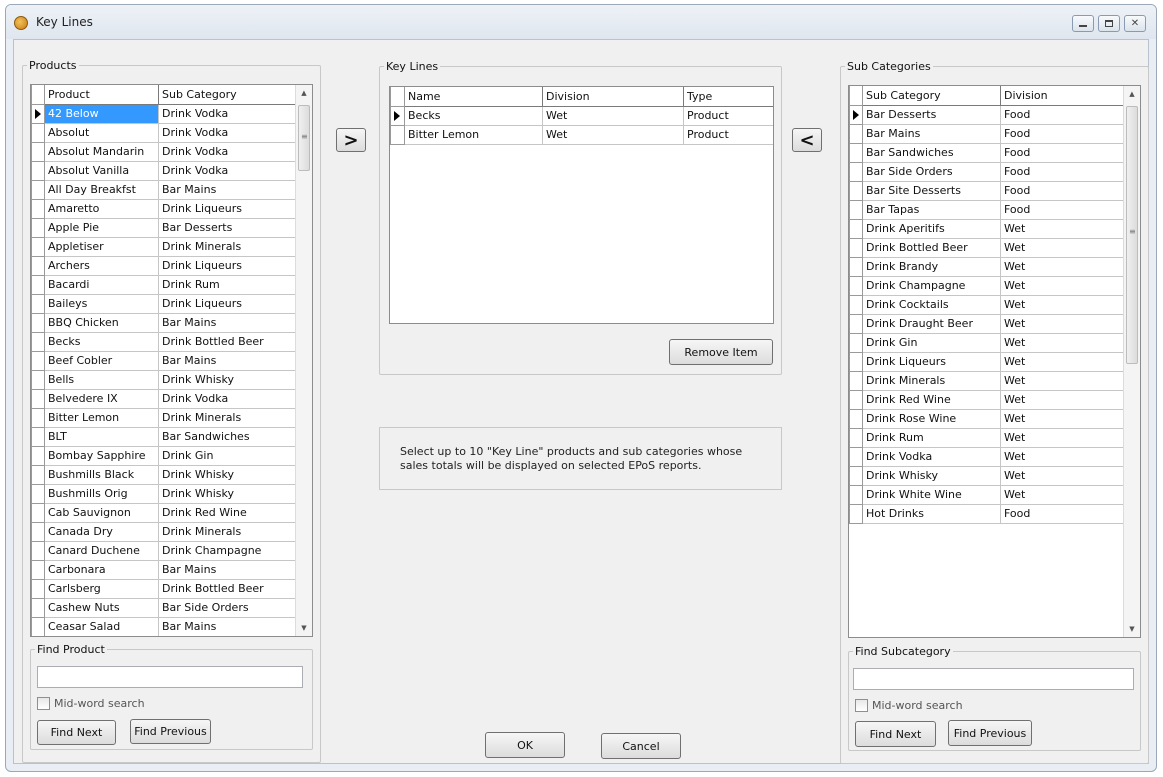 This screenshot has width=1163, height=777. I want to click on add-subcategory-to-key-lines-button: <, so click(807, 140).